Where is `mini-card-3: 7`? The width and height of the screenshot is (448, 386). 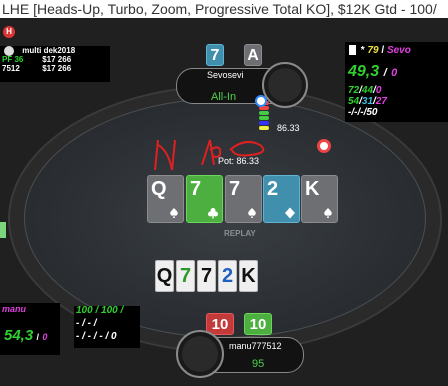
mini-card-3: 7 is located at coordinates (206, 276).